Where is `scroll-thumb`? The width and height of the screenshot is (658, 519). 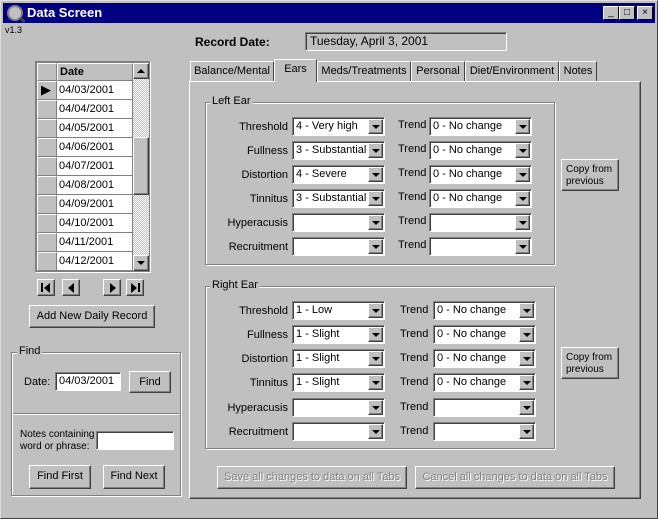 scroll-thumb is located at coordinates (141, 166).